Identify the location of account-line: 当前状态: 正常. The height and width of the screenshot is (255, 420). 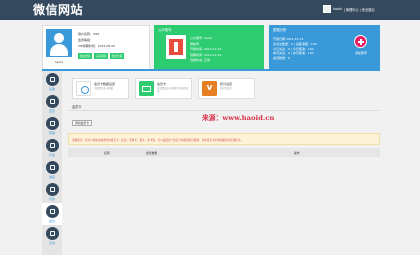
(200, 60).